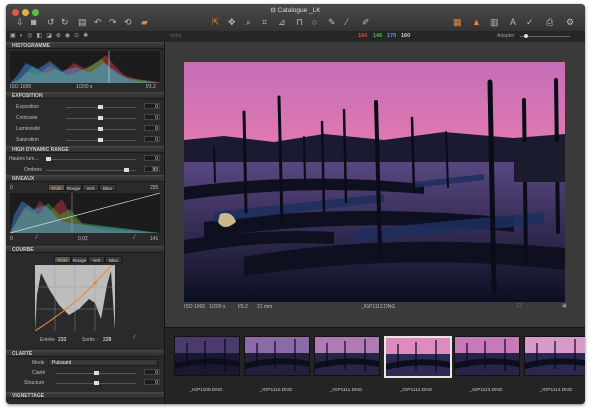 The height and width of the screenshot is (411, 590). Describe the element at coordinates (264, 22) in the screenshot. I see `crop-tool-icon: ⌗` at that location.